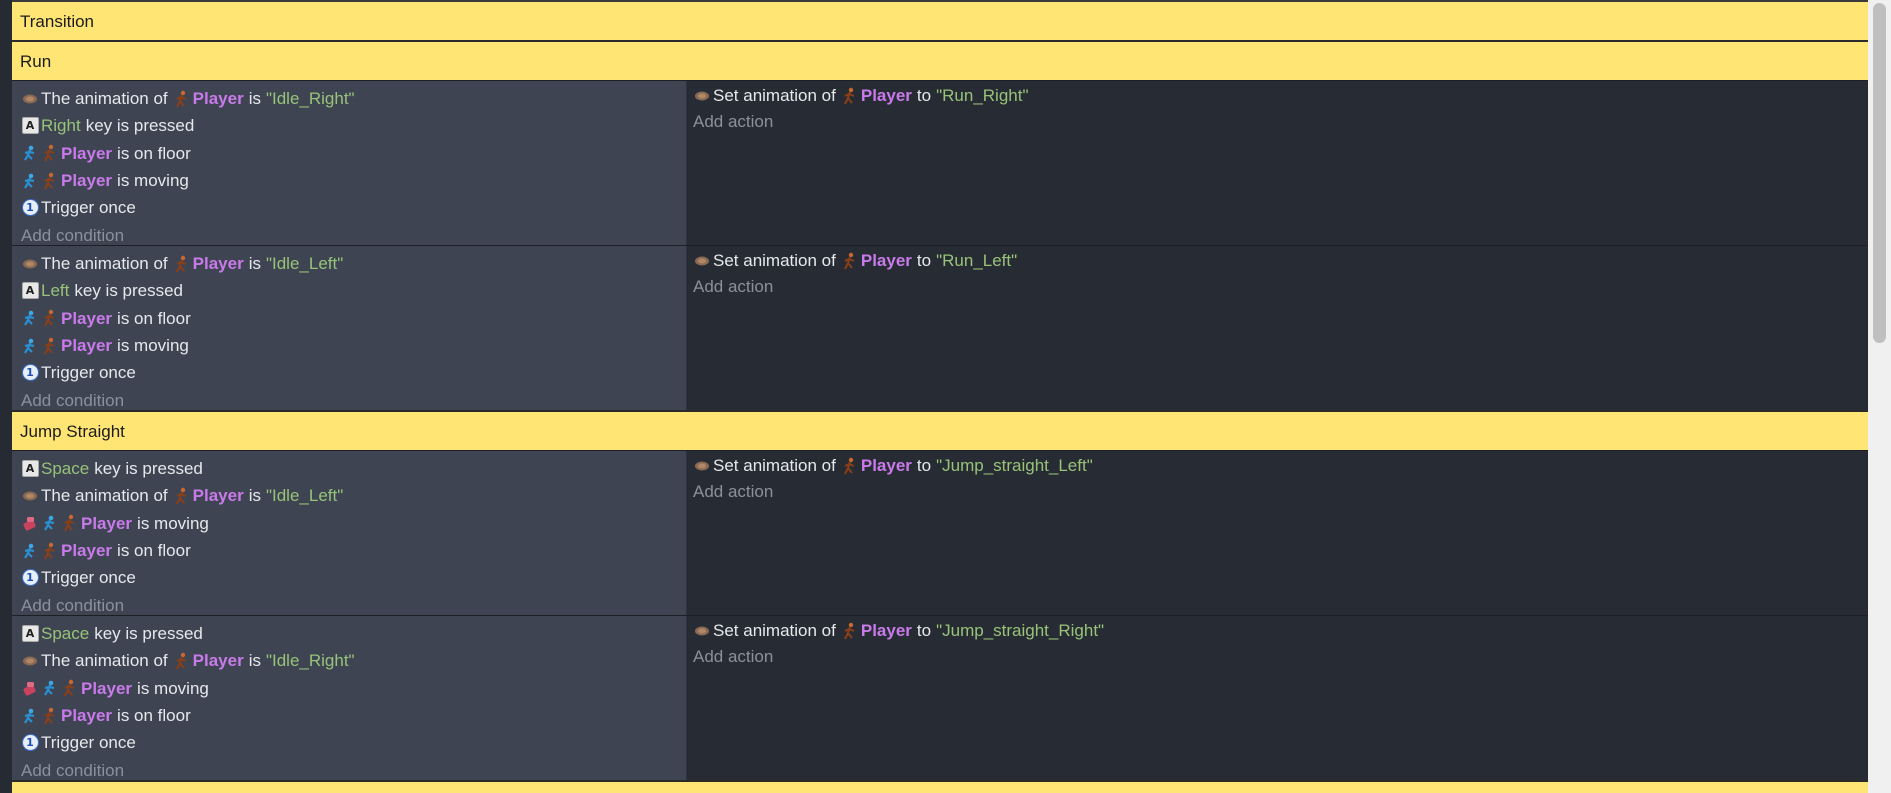  What do you see at coordinates (1280, 96) in the screenshot?
I see `action-set-animation: Set animation of Player to "Run_Right"` at bounding box center [1280, 96].